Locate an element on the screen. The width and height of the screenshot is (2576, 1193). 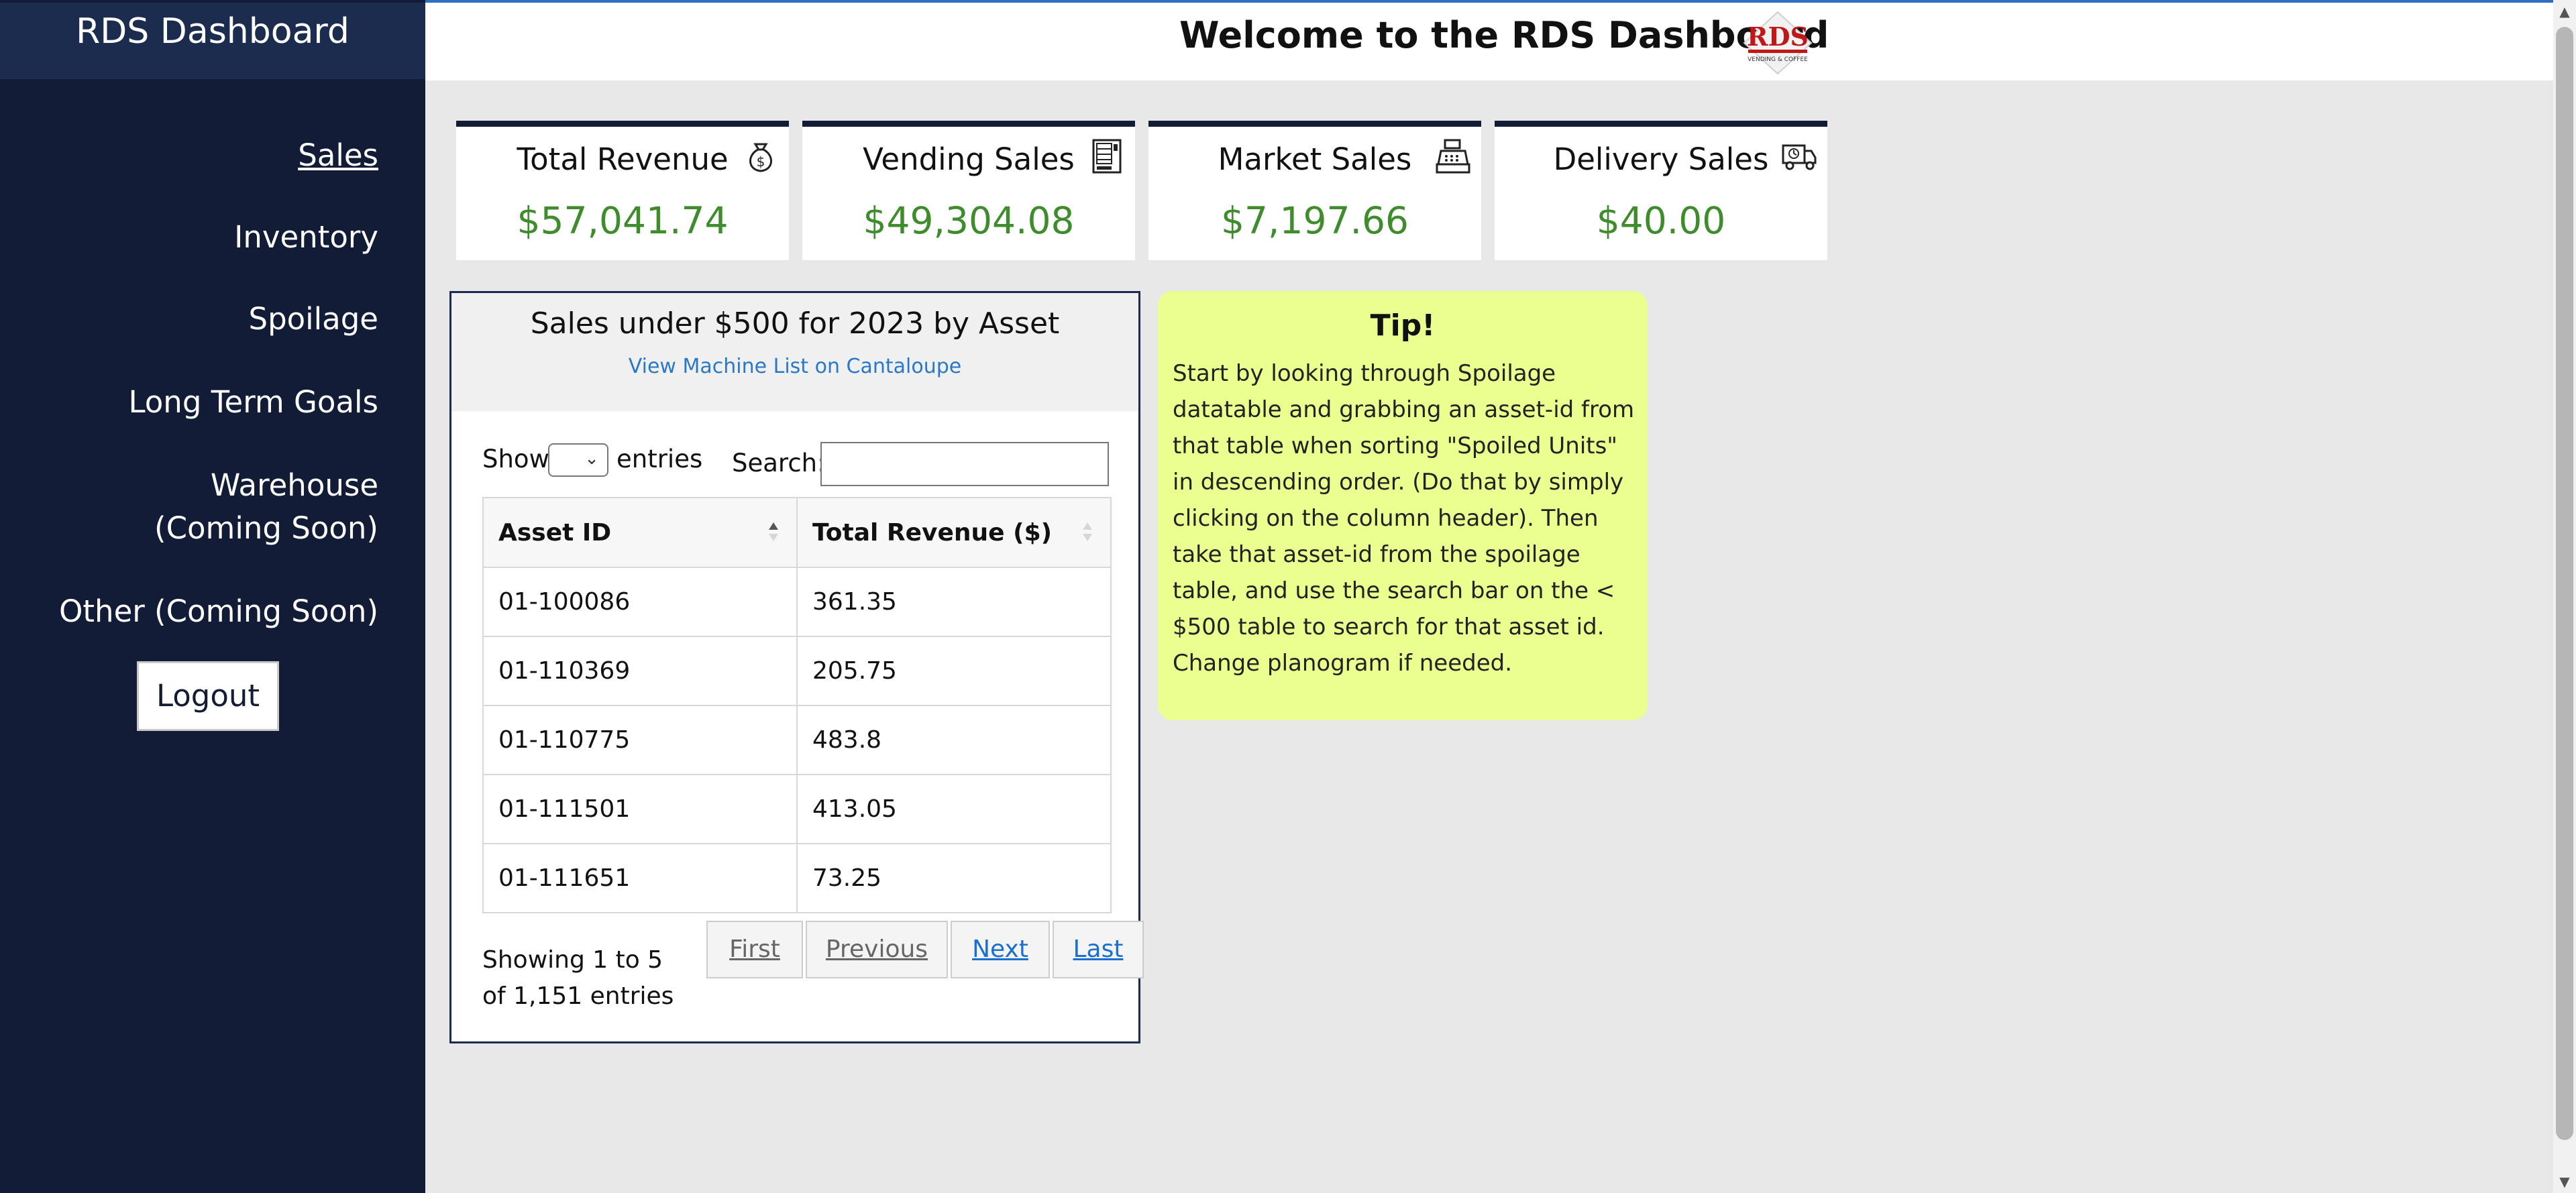
revenue-cell: 483.8 is located at coordinates (954, 740).